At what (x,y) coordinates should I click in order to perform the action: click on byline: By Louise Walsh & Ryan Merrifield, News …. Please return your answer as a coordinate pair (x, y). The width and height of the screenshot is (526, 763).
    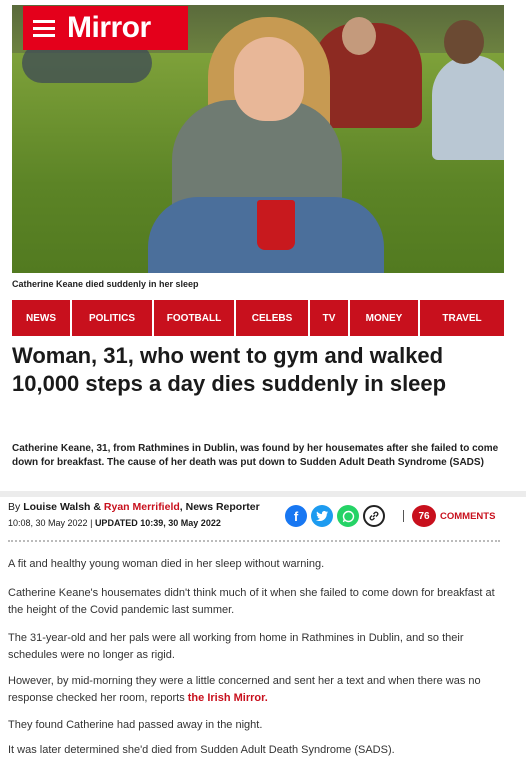
    Looking at the image, I should click on (134, 507).